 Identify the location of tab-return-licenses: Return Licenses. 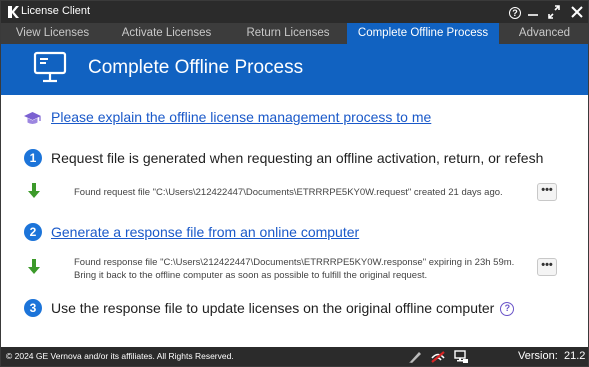
(288, 33).